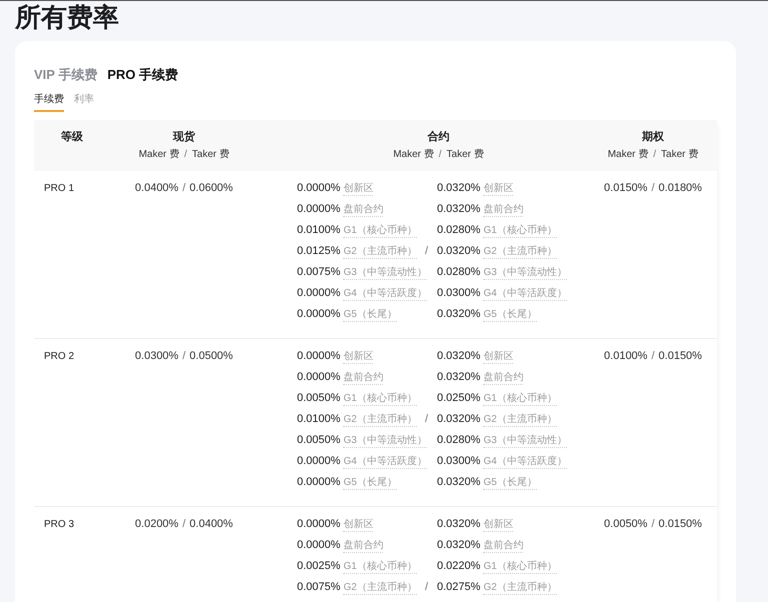 This screenshot has height=602, width=768. I want to click on fee-tab: PRO 手续费, so click(142, 75).